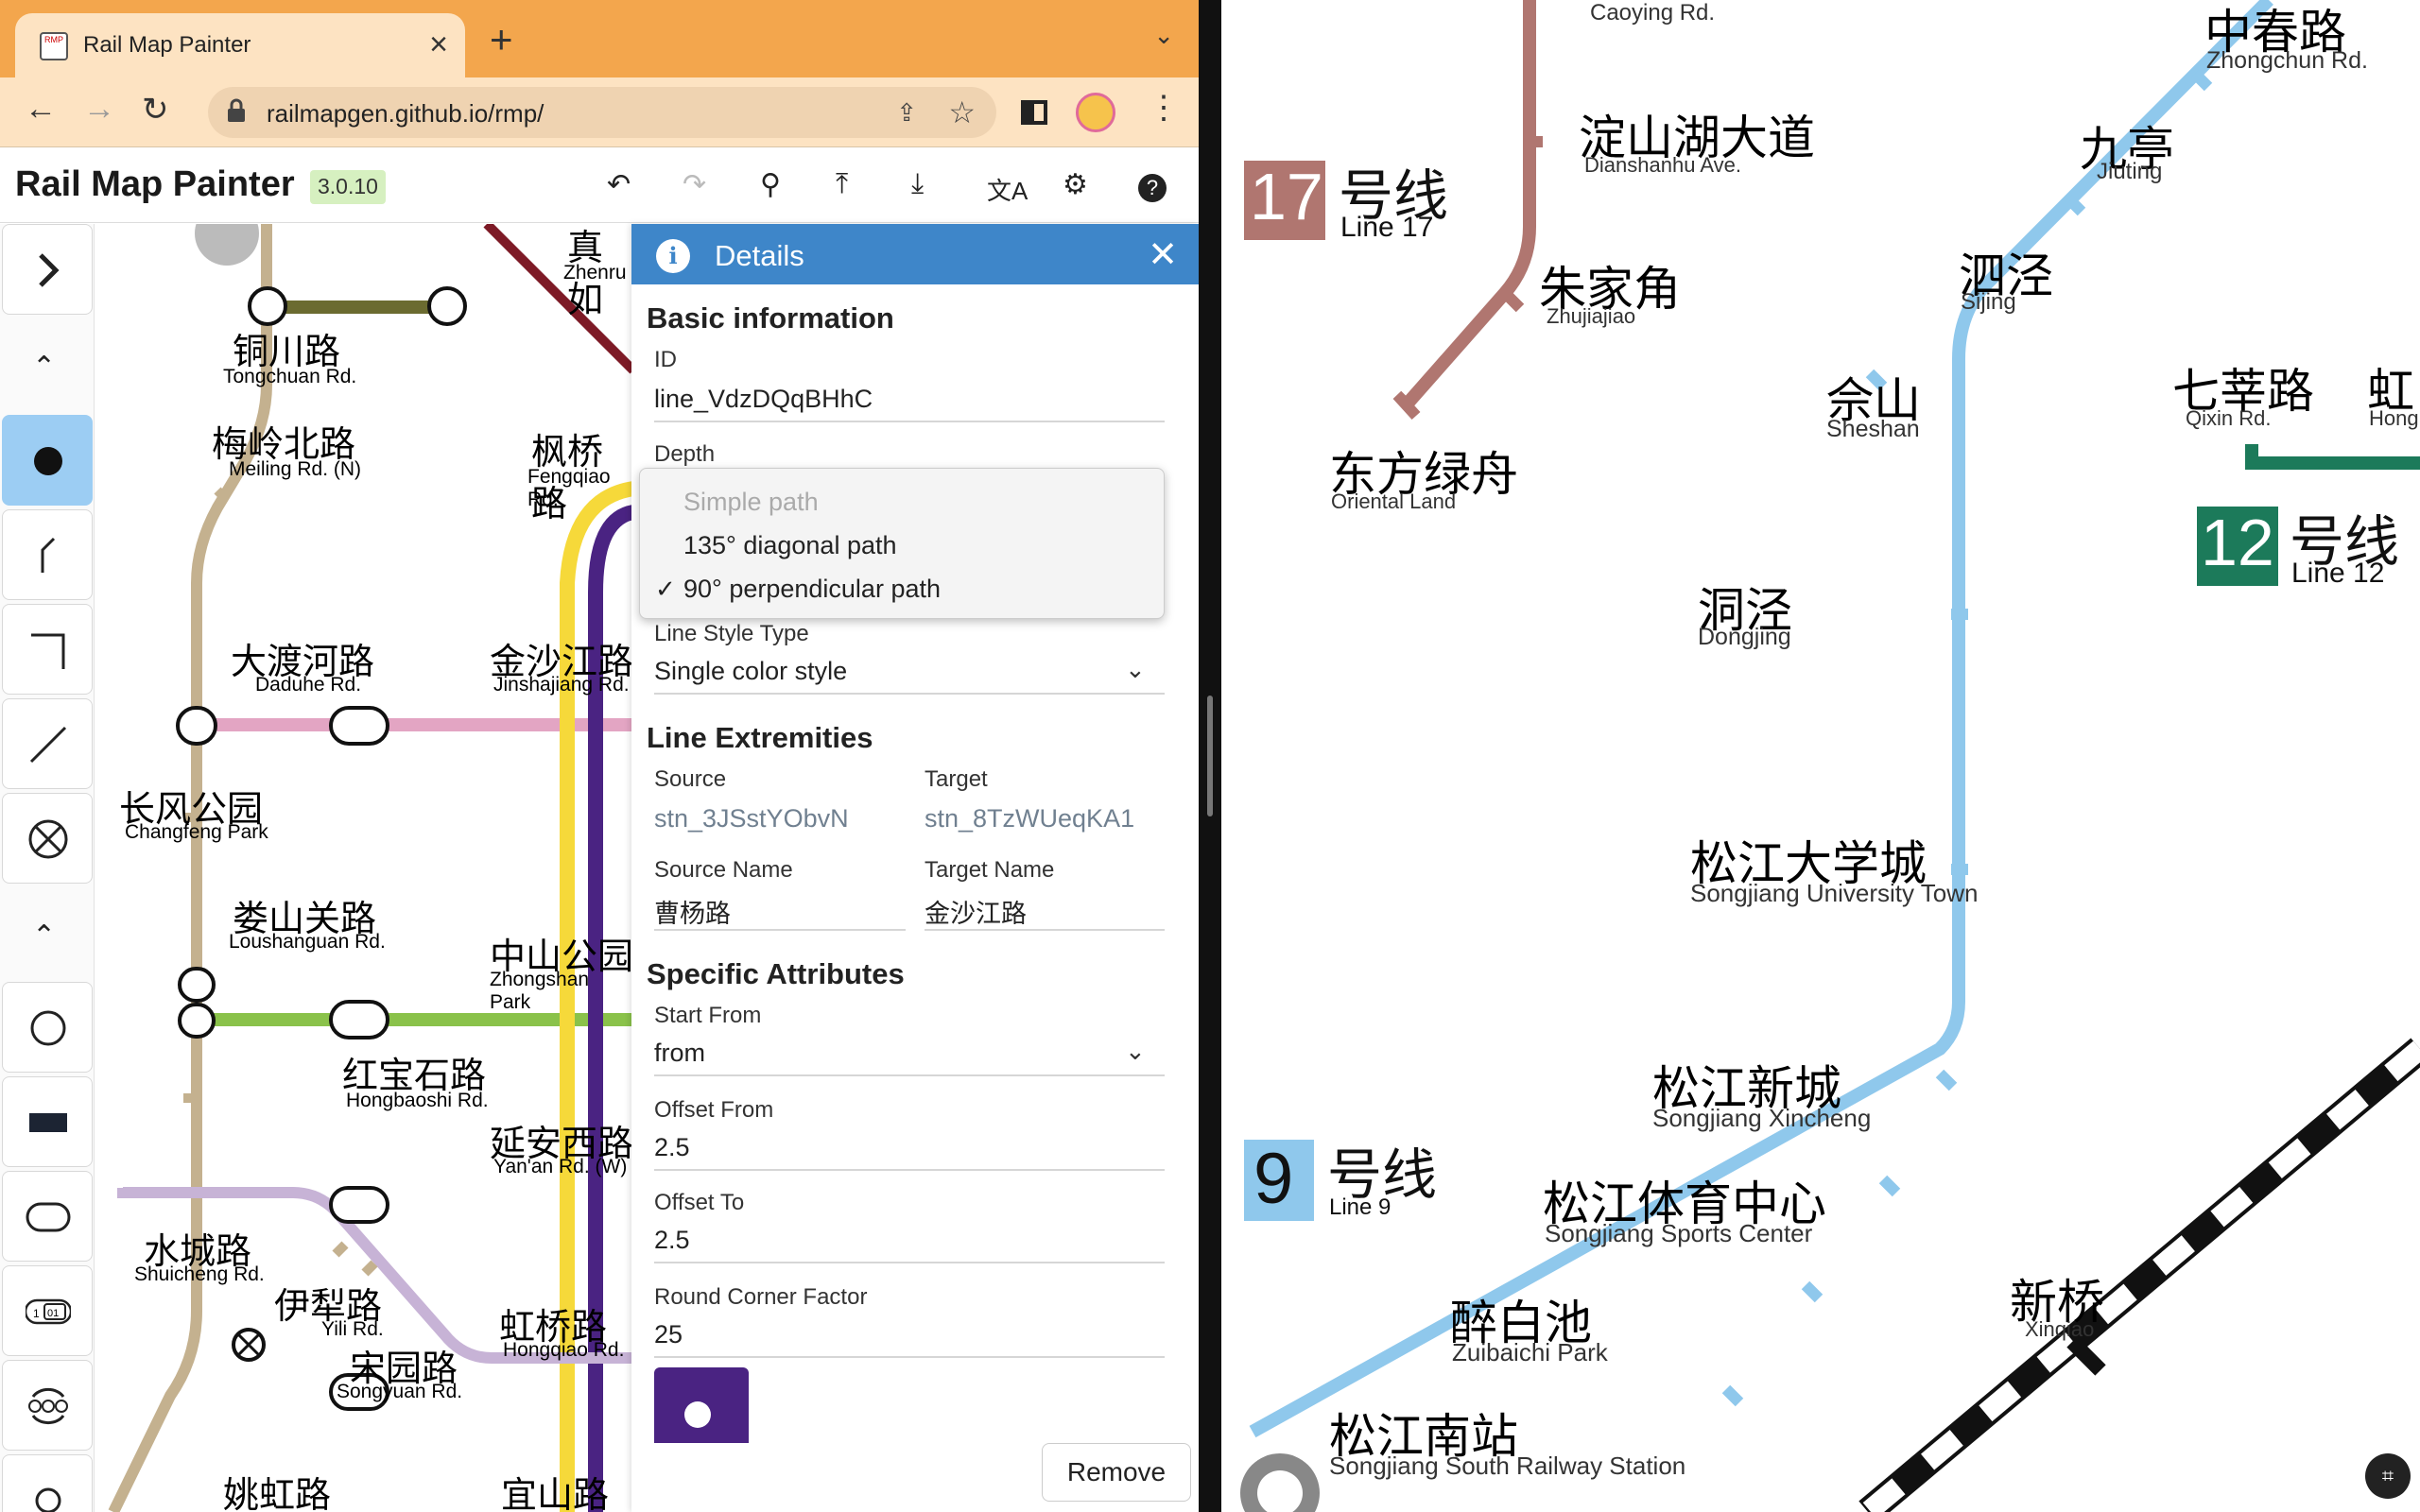 This screenshot has width=2420, height=1512. I want to click on rect-node-tool-button, so click(47, 1121).